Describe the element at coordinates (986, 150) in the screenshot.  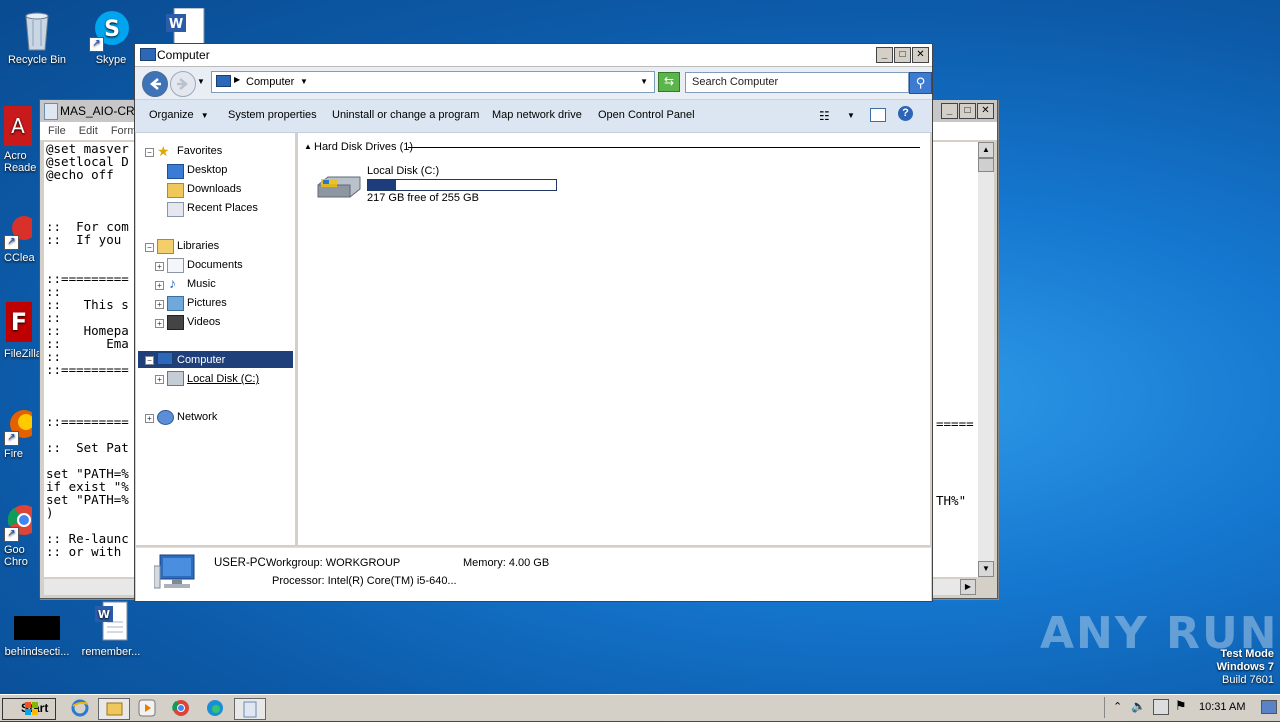
I see `scroll-up-icon: ▲` at that location.